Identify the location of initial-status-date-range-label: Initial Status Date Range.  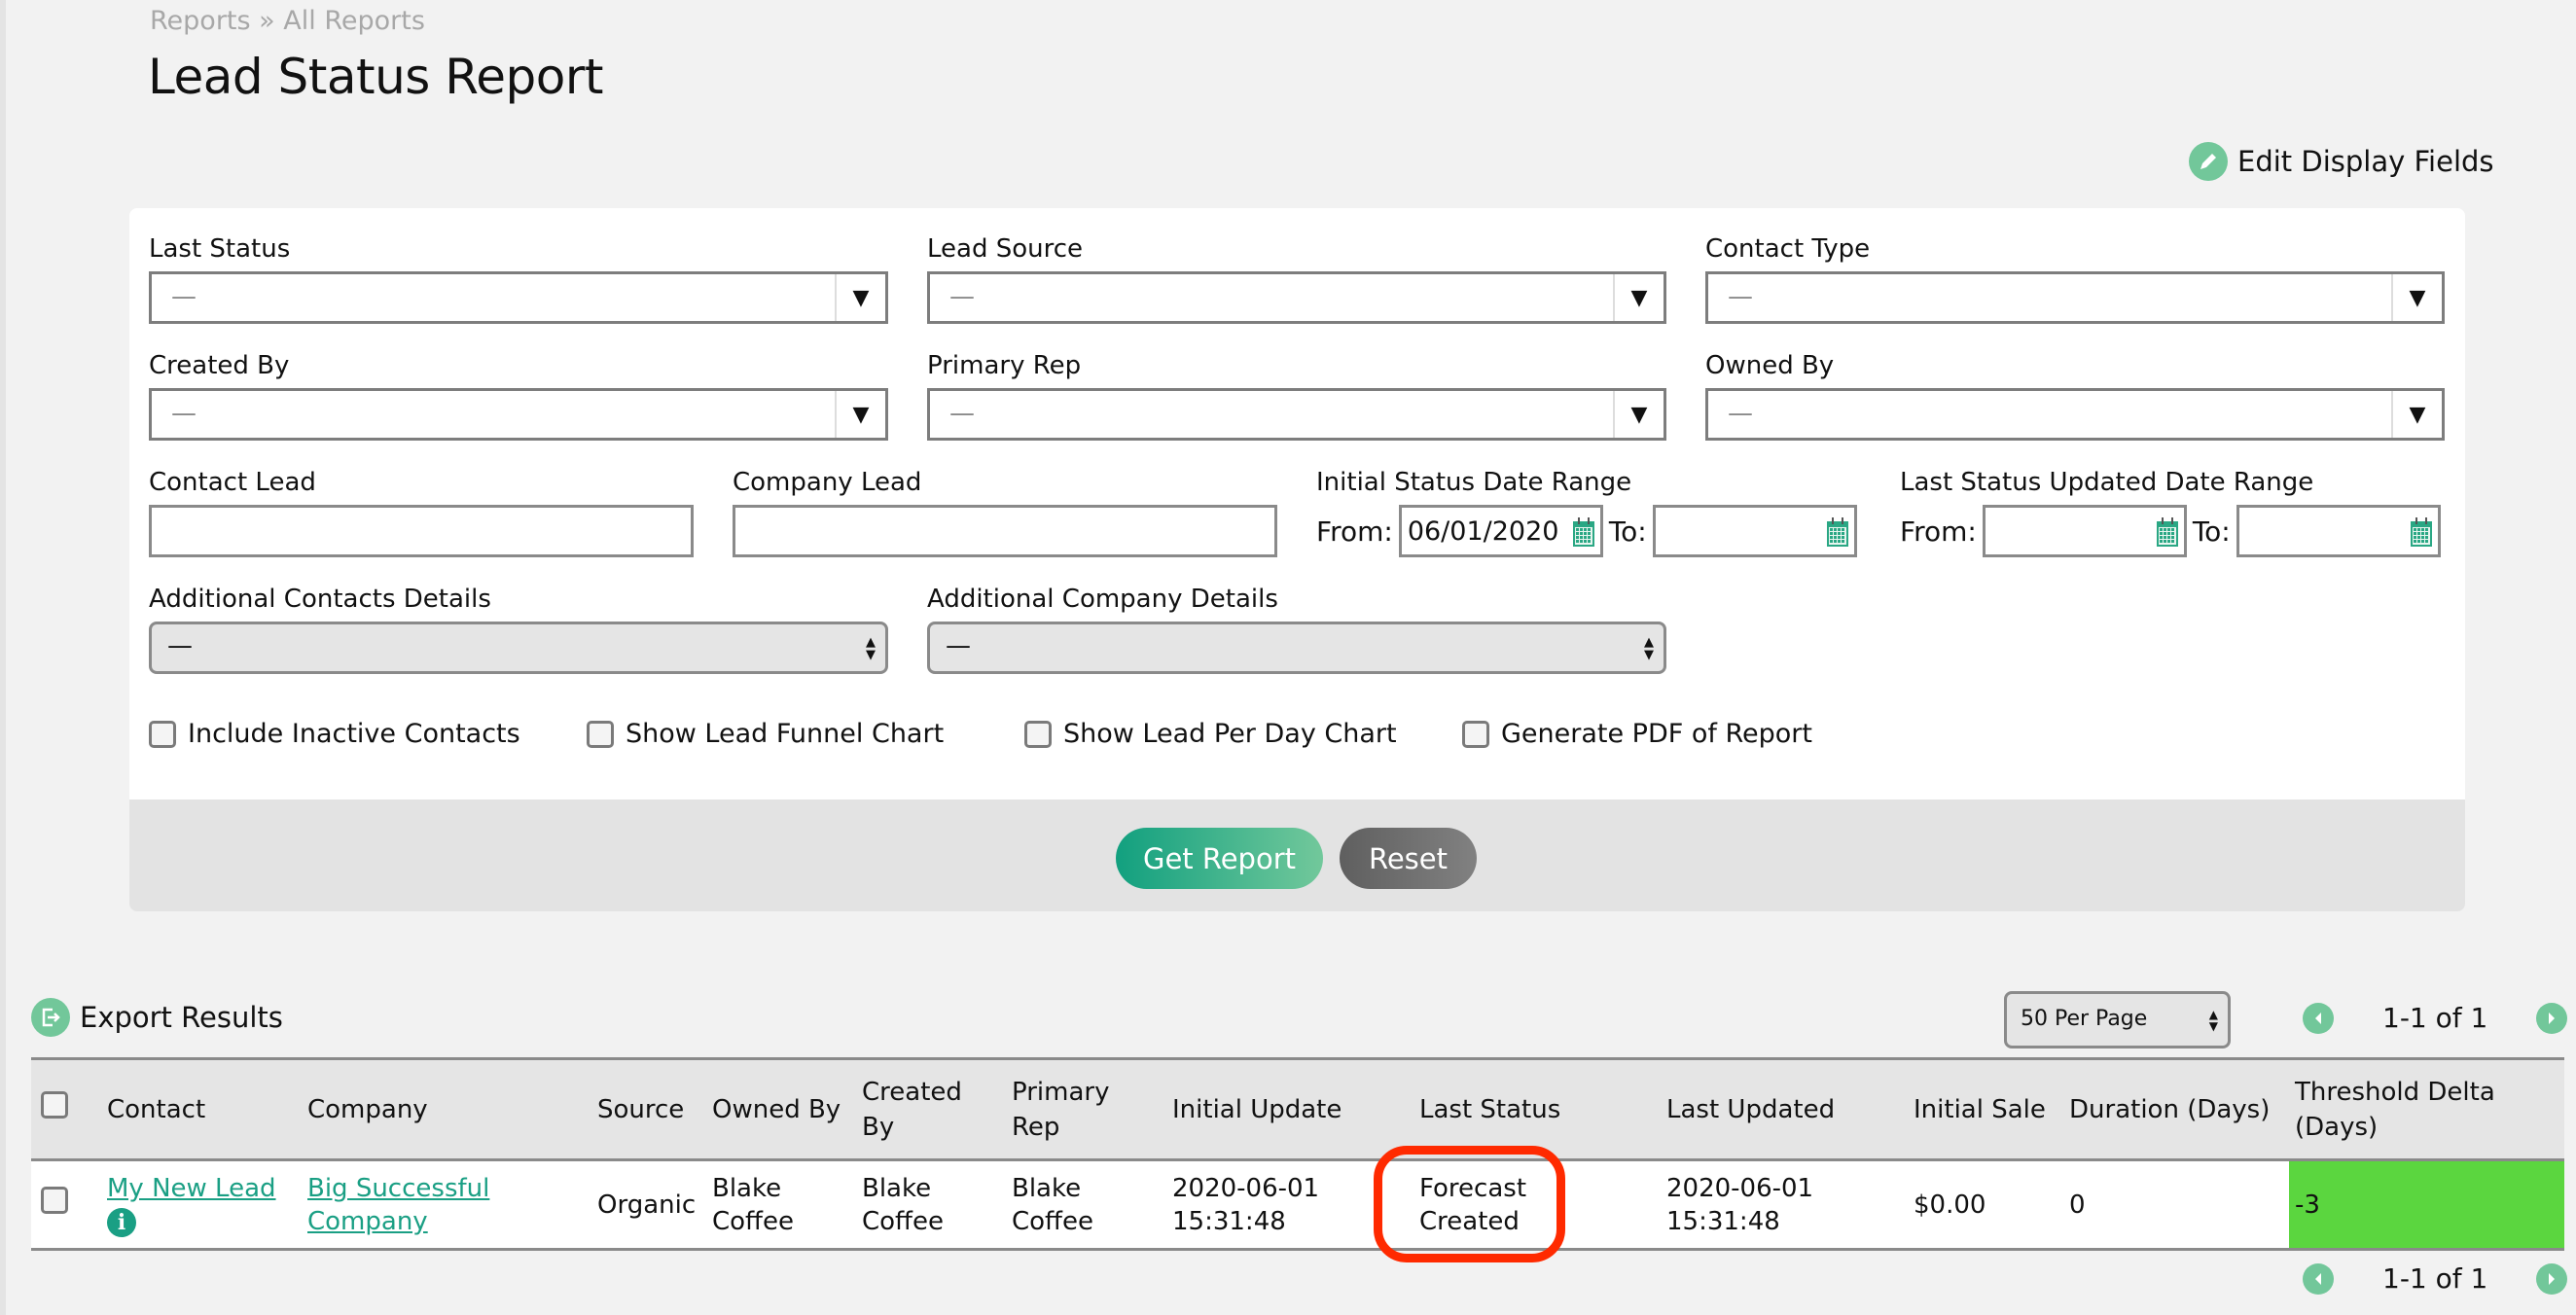
(1474, 482).